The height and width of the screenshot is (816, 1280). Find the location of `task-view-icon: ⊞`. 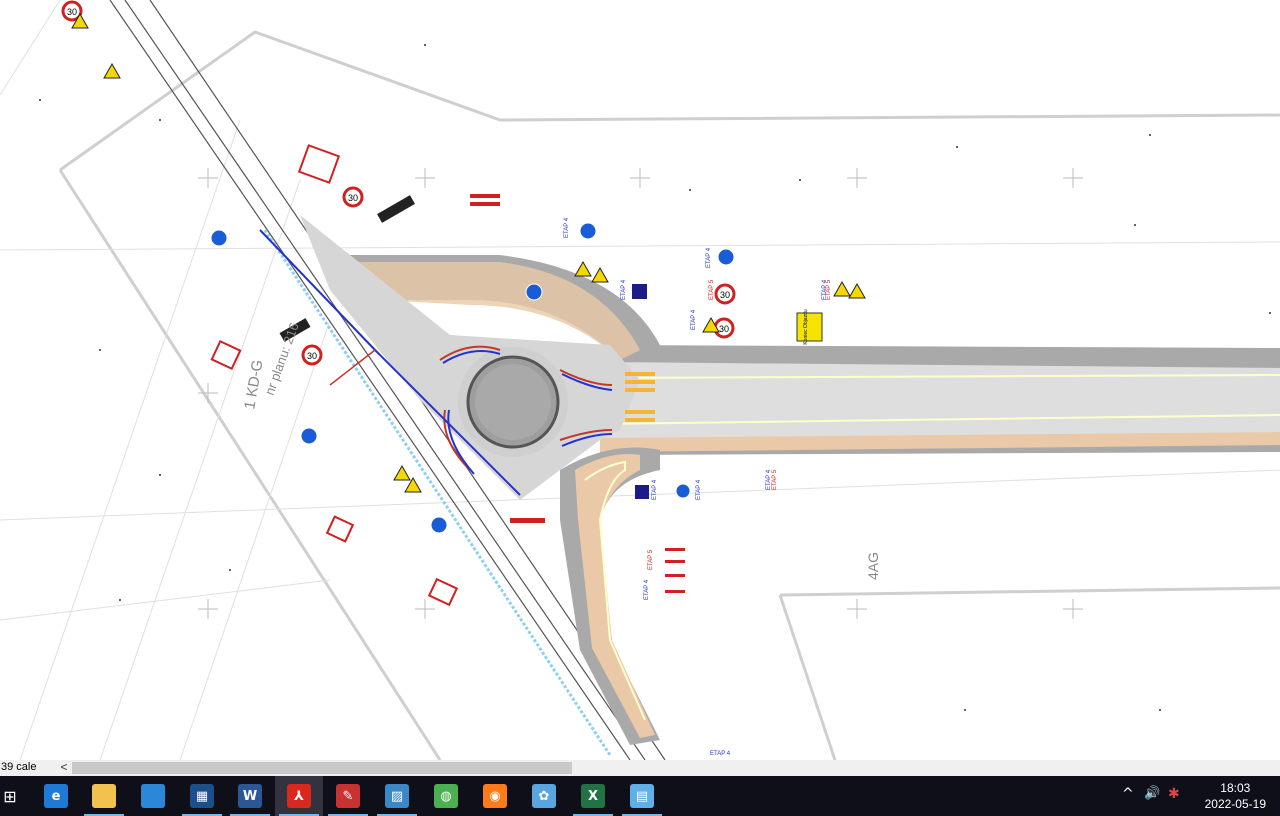

task-view-icon: ⊞ is located at coordinates (10, 796).